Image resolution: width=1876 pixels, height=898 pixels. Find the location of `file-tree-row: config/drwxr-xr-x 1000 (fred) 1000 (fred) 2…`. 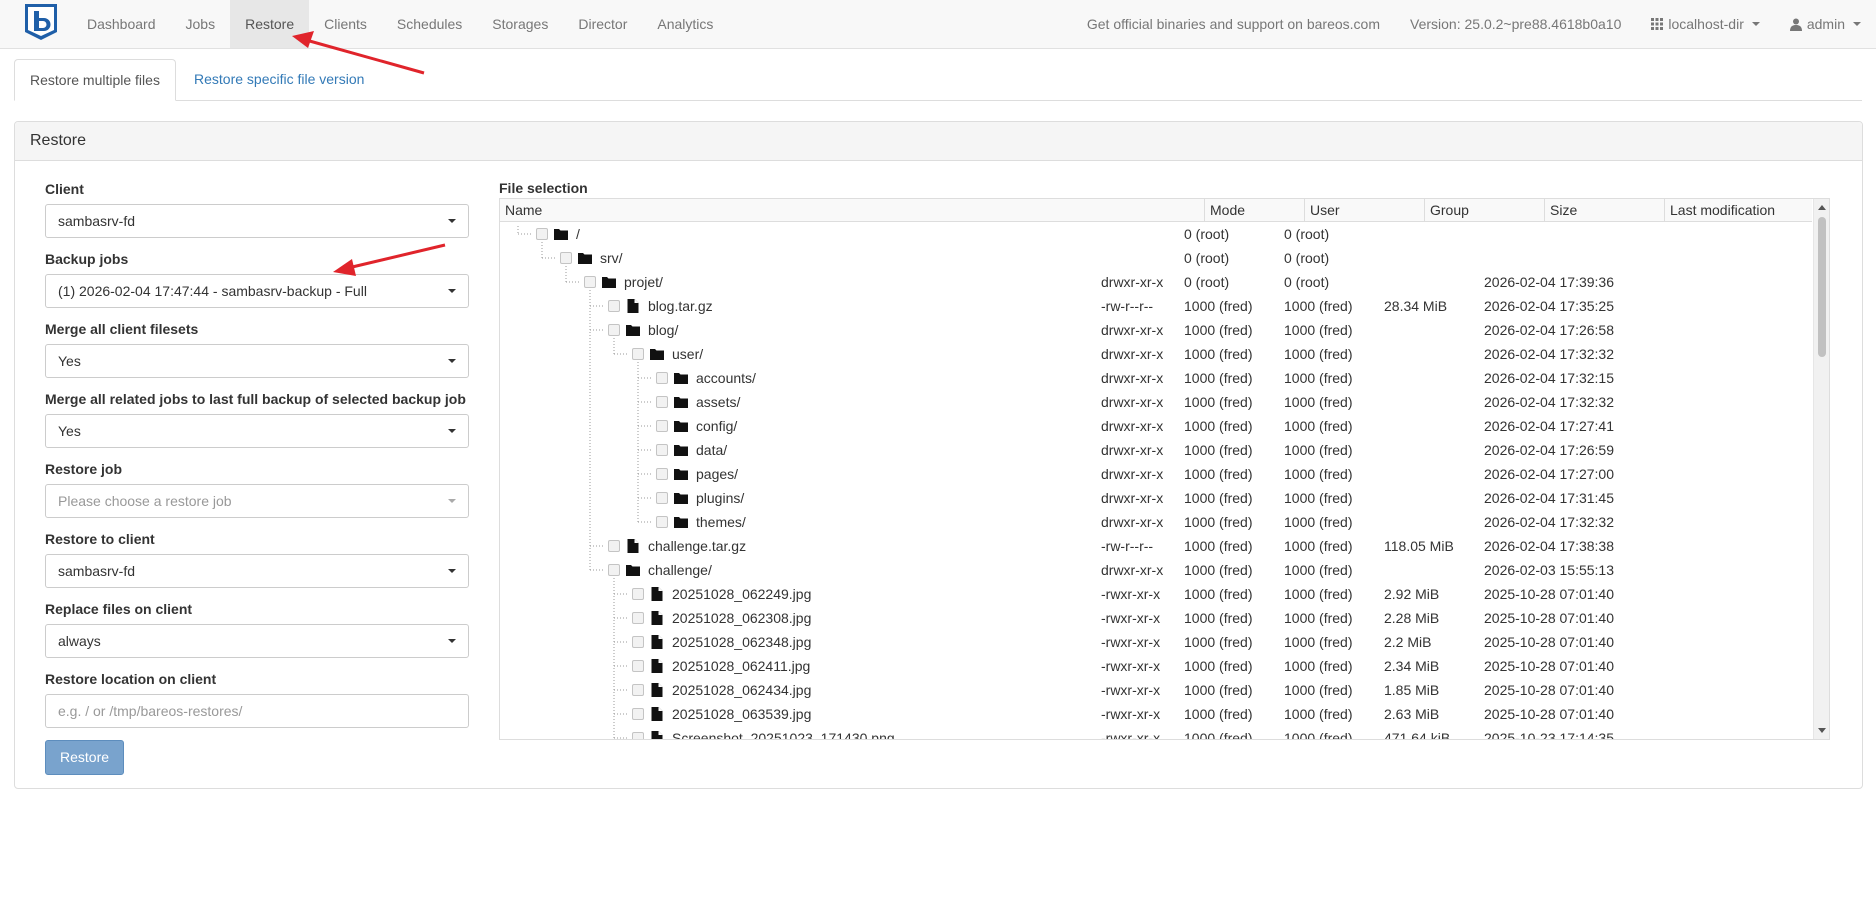

file-tree-row: config/drwxr-xr-x 1000 (fred) 1000 (fred) 2… is located at coordinates (1156, 426).